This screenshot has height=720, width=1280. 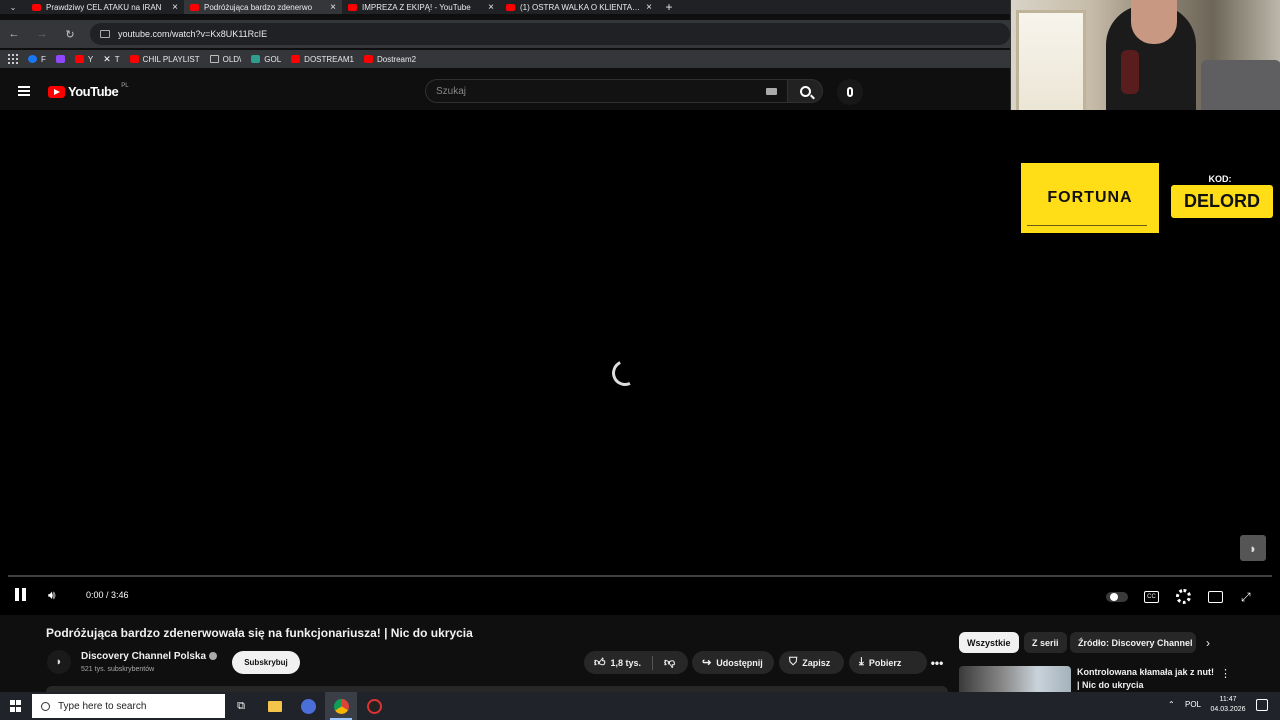 What do you see at coordinates (105, 34) in the screenshot?
I see `site-settings-icon` at bounding box center [105, 34].